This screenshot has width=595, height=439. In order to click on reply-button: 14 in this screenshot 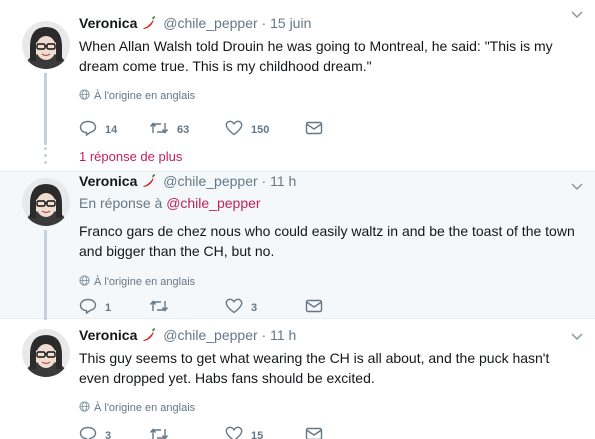, I will do `click(109, 129)`.